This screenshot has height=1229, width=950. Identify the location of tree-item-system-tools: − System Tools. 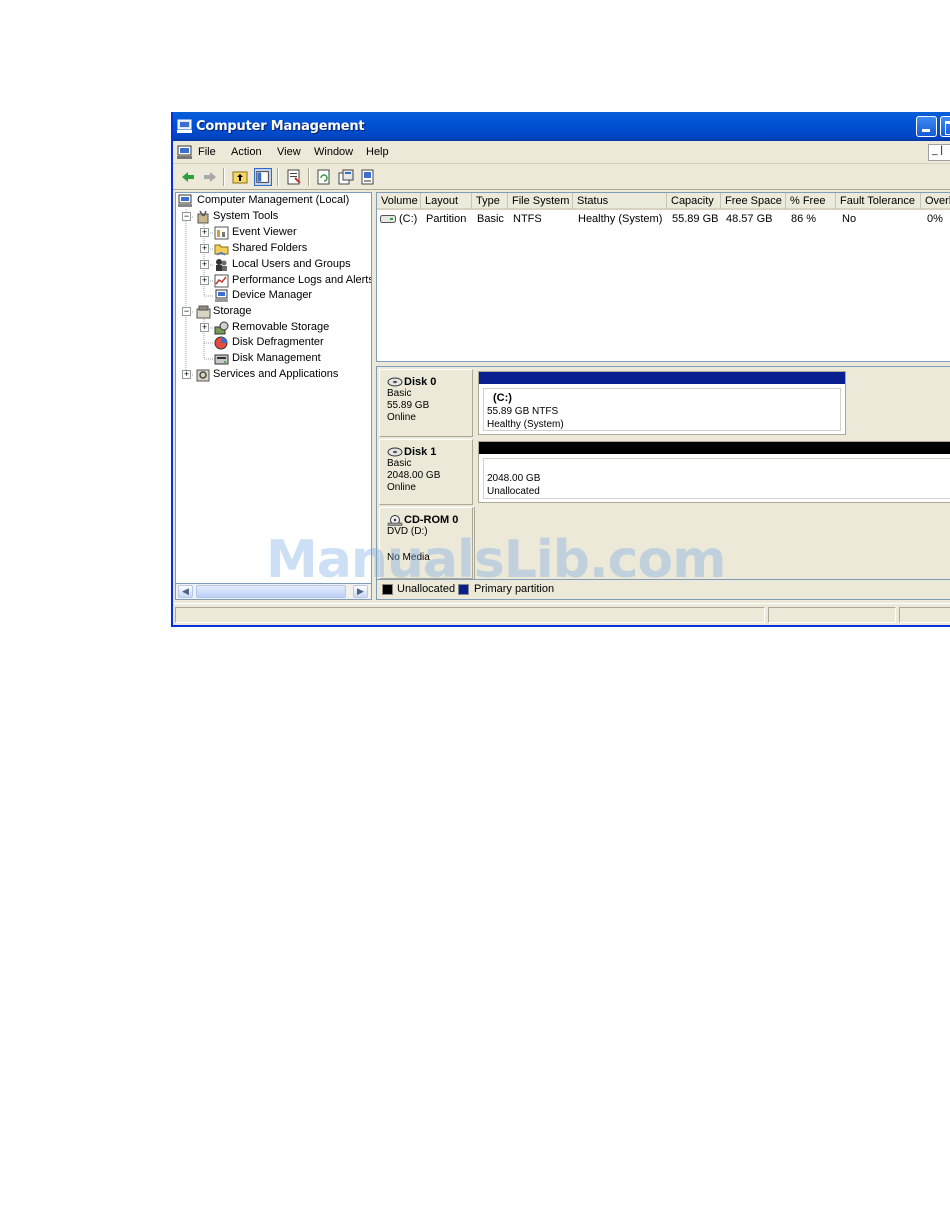
(271, 217).